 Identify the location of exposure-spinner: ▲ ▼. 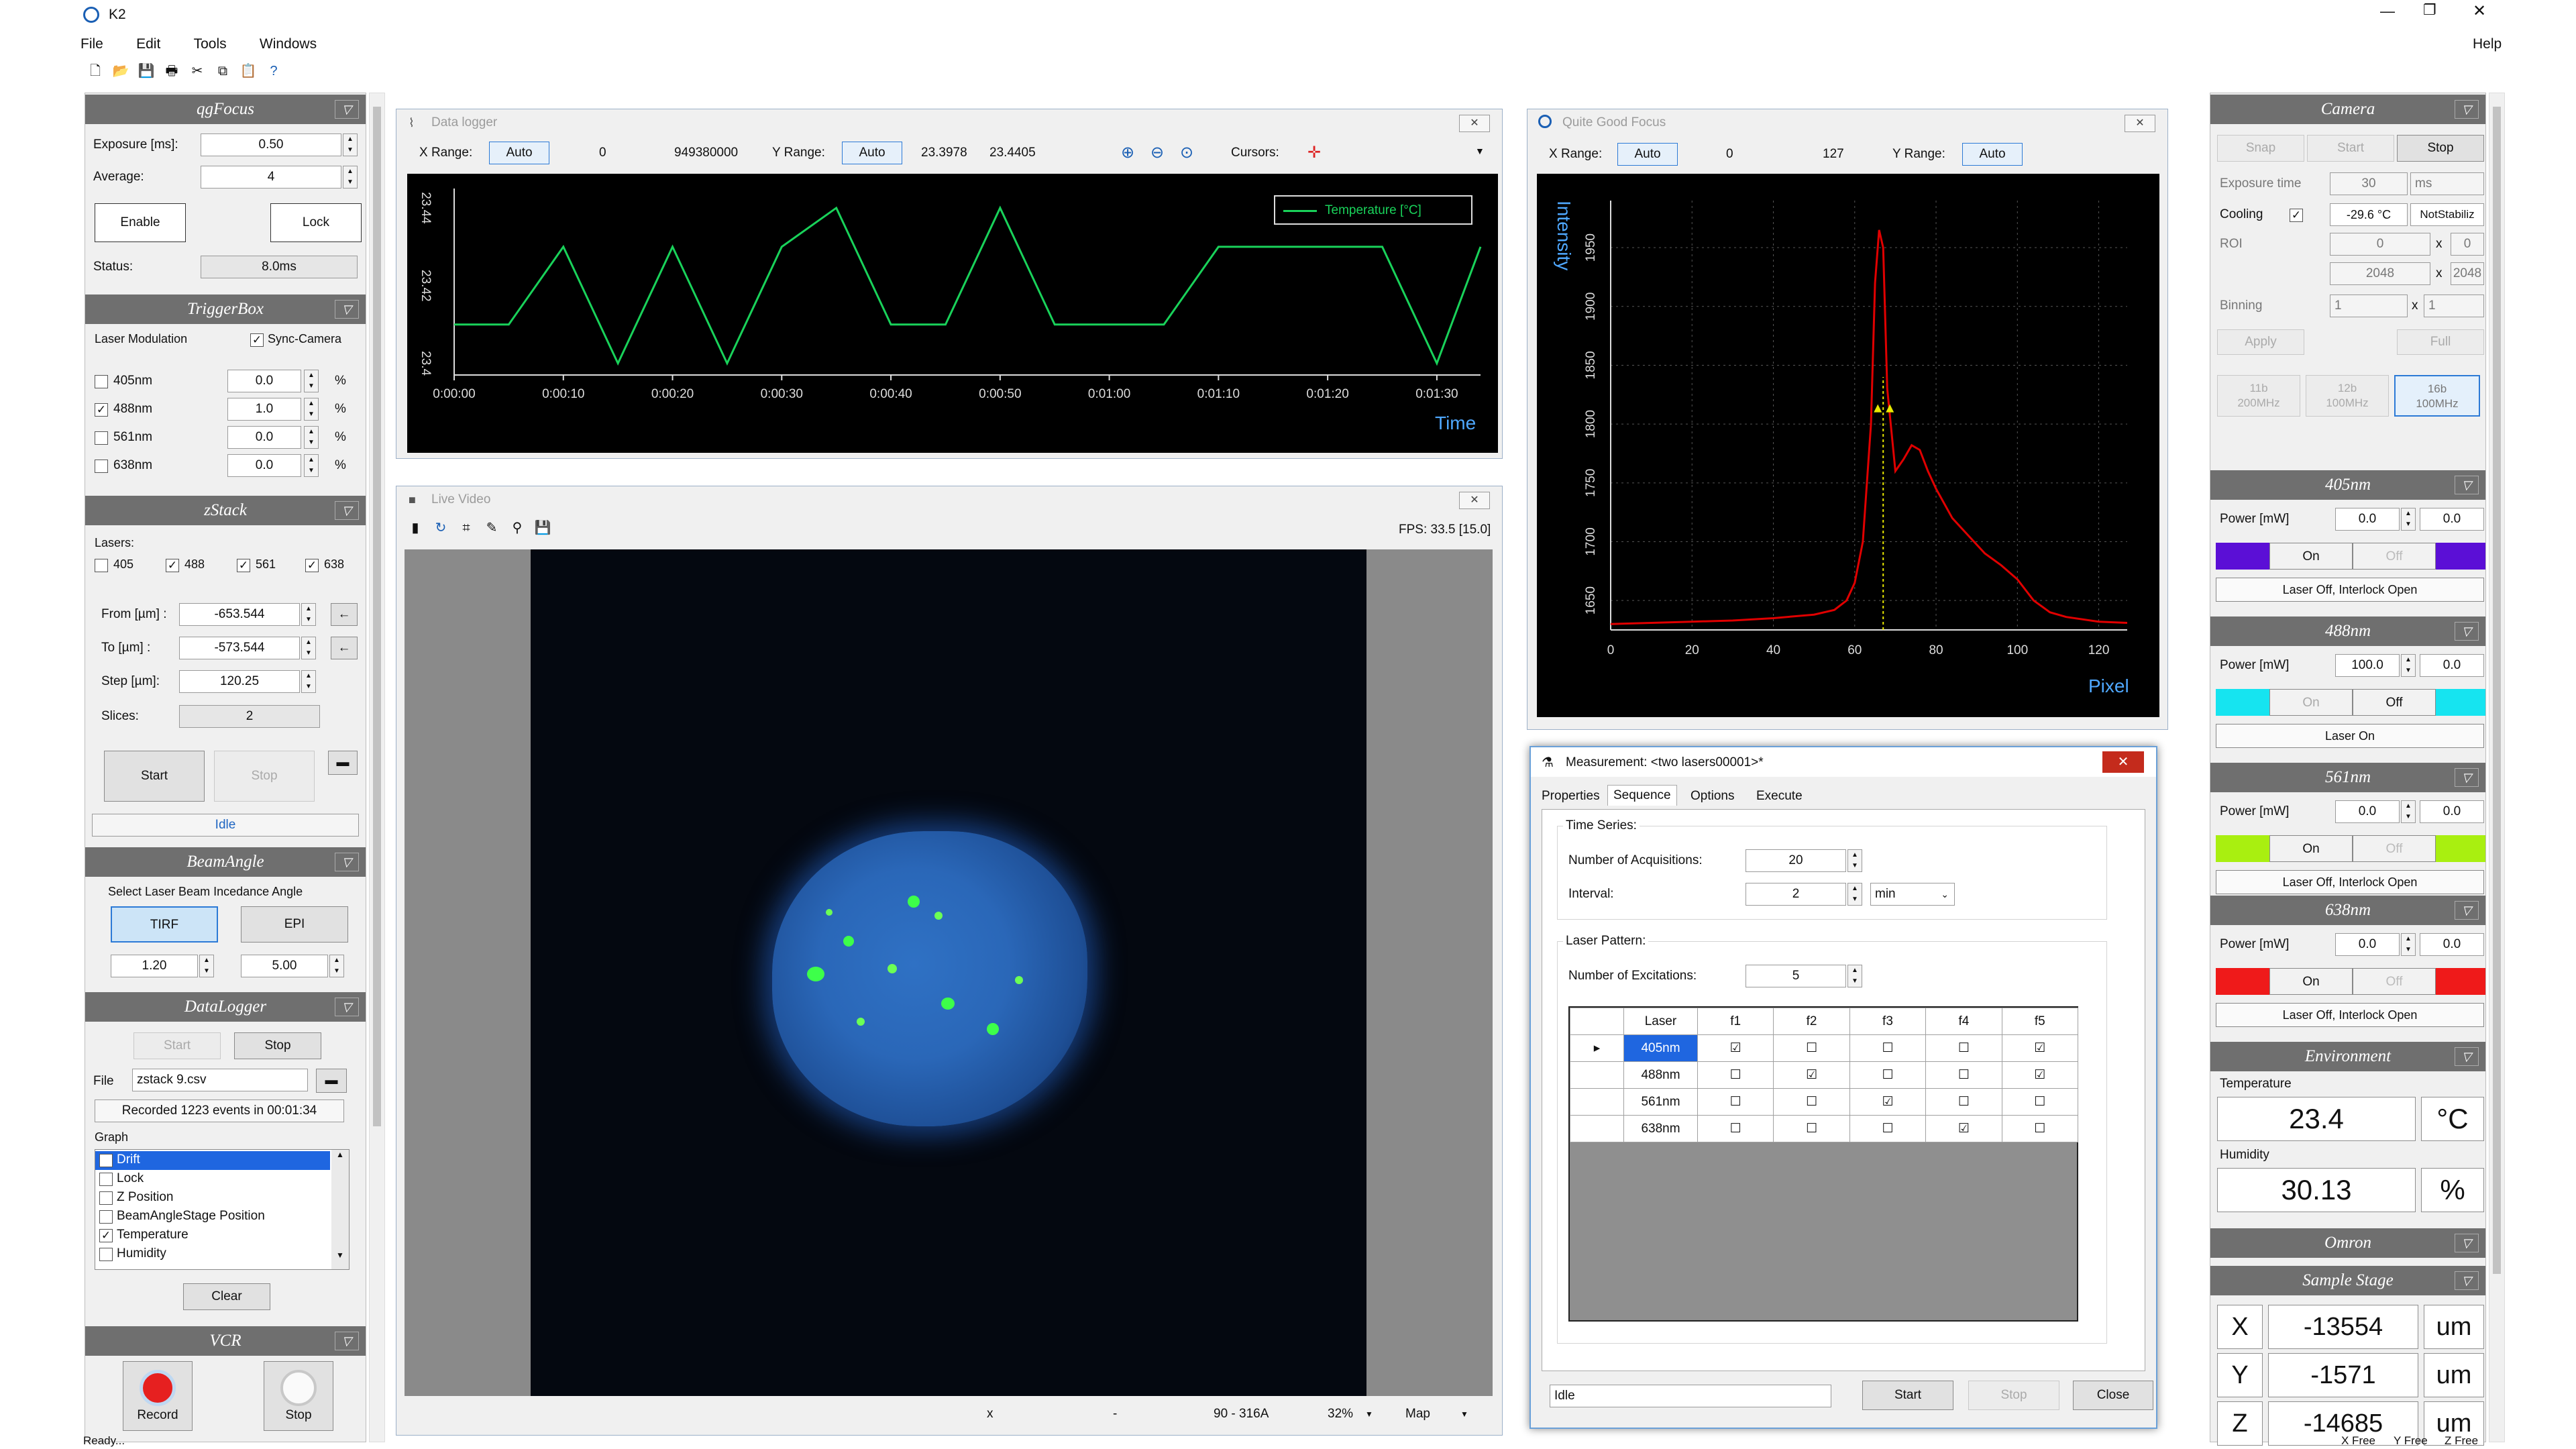
(350, 144).